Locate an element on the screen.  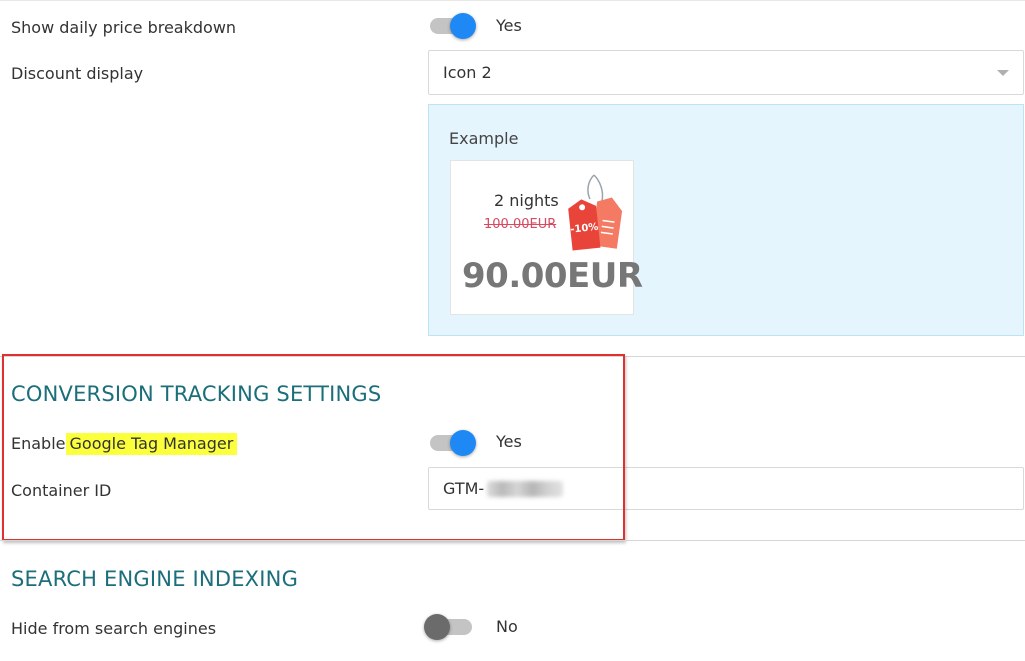
discount-tag-icon: -10% is located at coordinates (595, 212).